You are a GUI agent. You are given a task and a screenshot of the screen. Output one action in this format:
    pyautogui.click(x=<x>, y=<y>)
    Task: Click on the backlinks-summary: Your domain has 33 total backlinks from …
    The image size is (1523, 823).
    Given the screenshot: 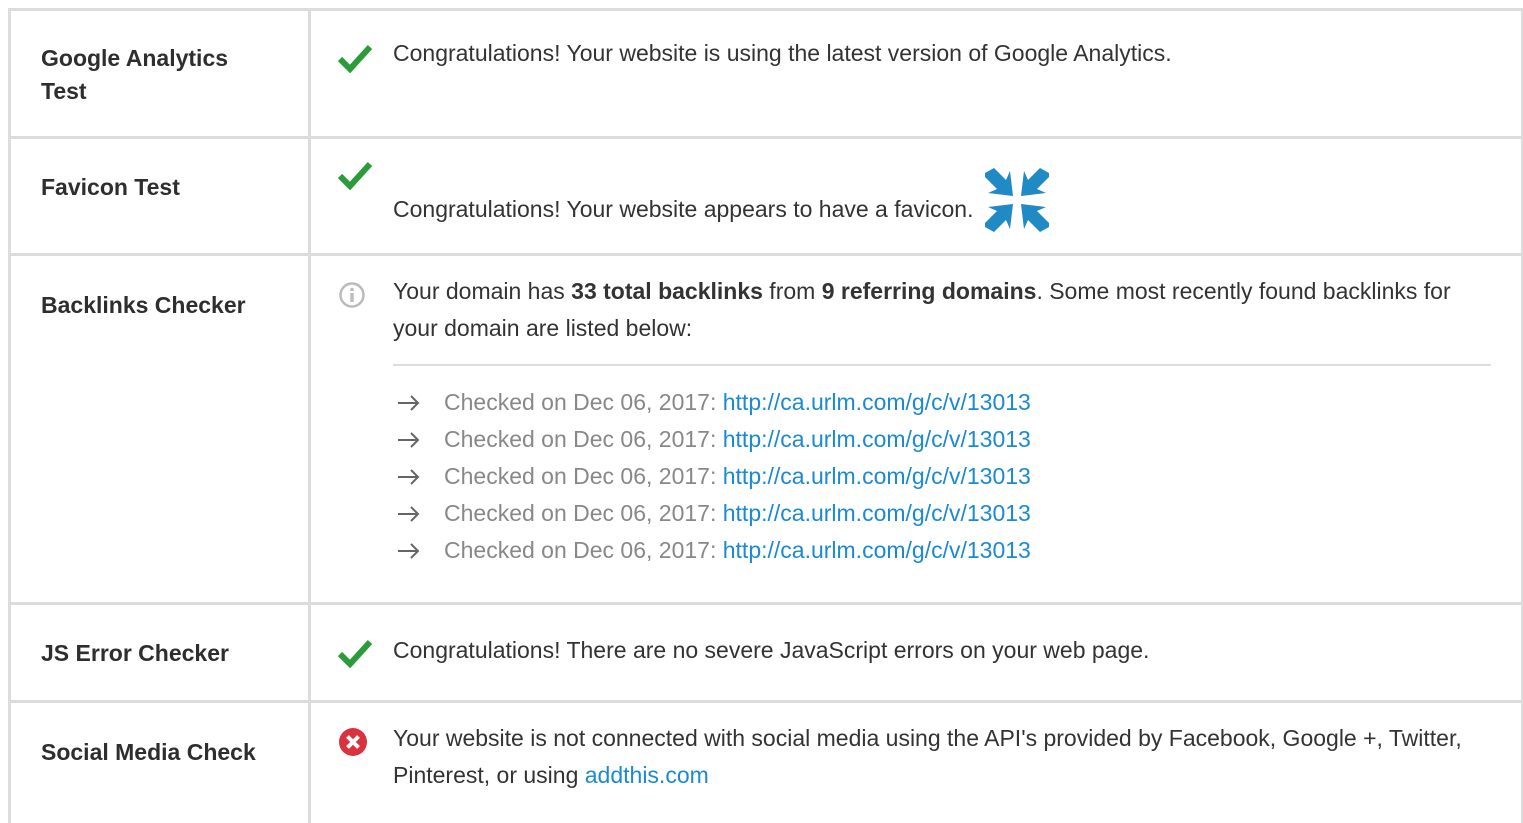 What is the action you would take?
    pyautogui.click(x=942, y=310)
    